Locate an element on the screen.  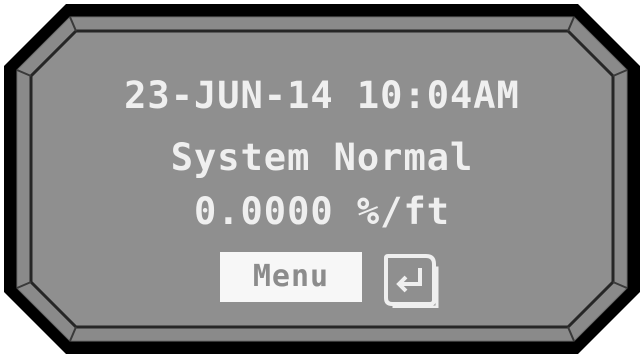
system-status-text: System Normal is located at coordinates (322, 157).